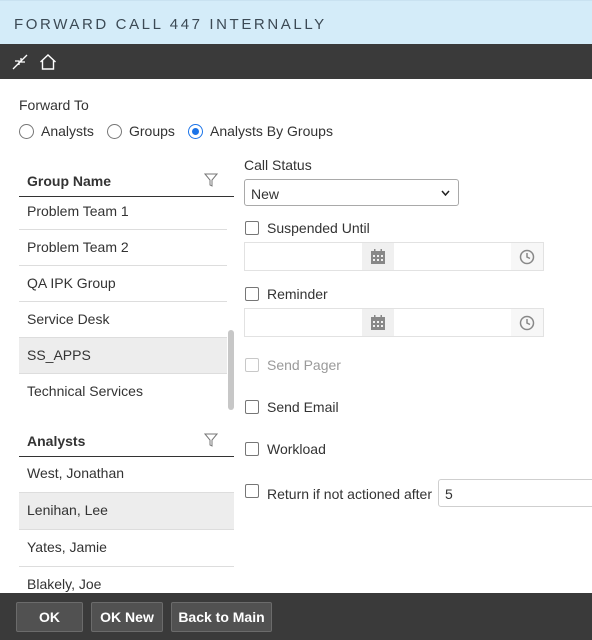 Image resolution: width=592 pixels, height=640 pixels. Describe the element at coordinates (78, 211) in the screenshot. I see `group-item-label: Problem Team 1` at that location.